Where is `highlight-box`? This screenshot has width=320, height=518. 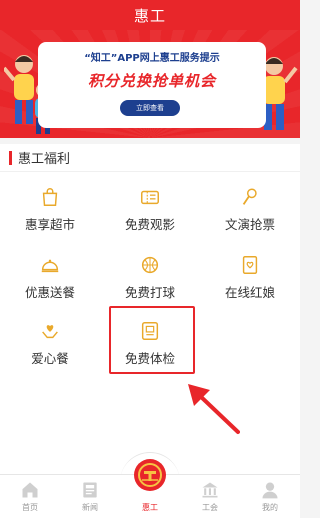 highlight-box is located at coordinates (152, 340).